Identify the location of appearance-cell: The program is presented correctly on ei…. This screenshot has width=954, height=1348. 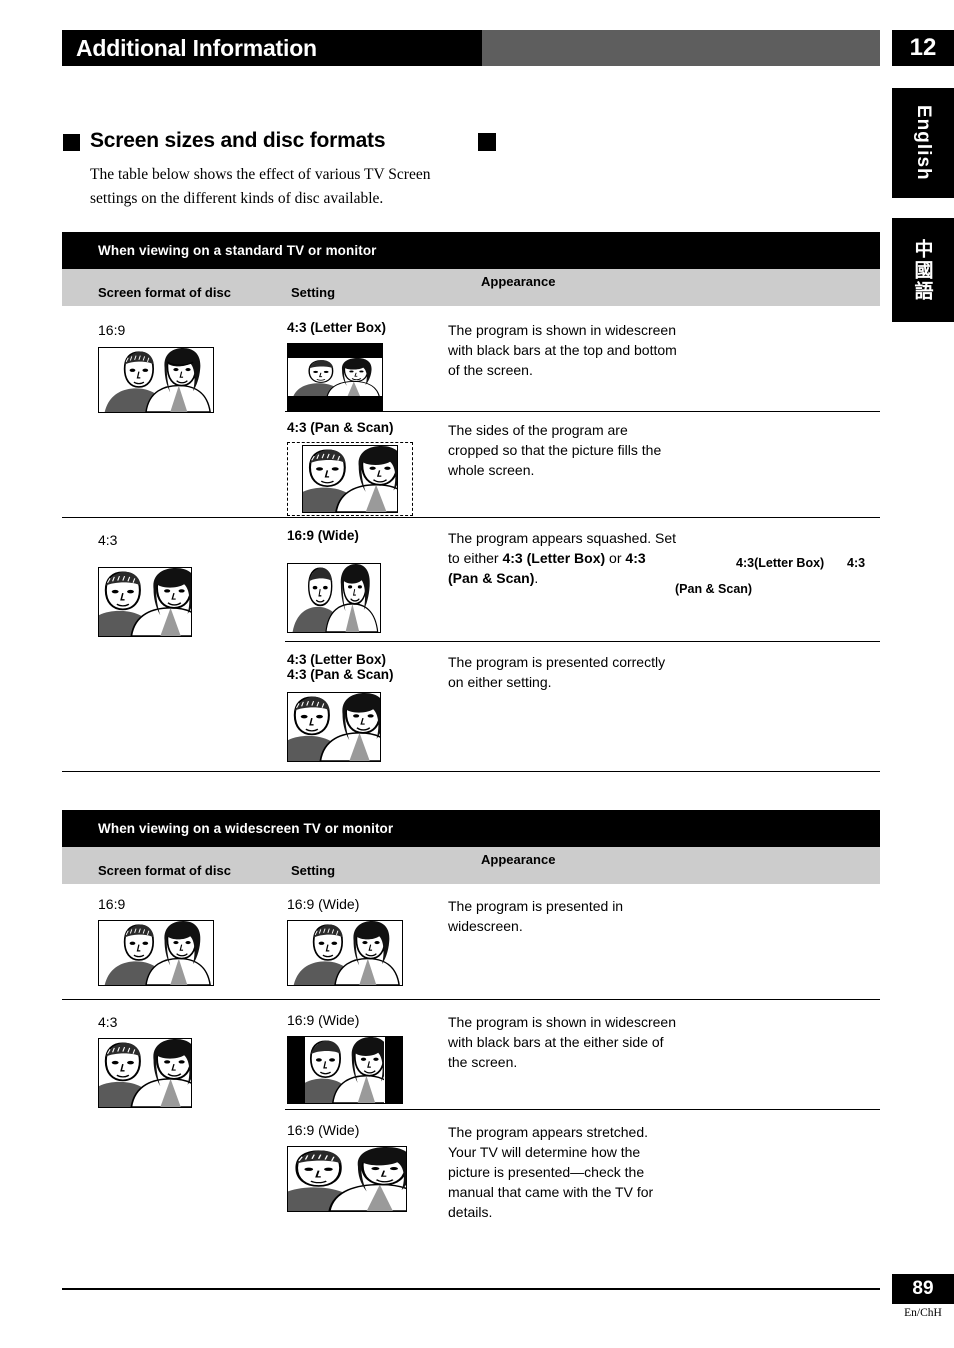
(557, 672).